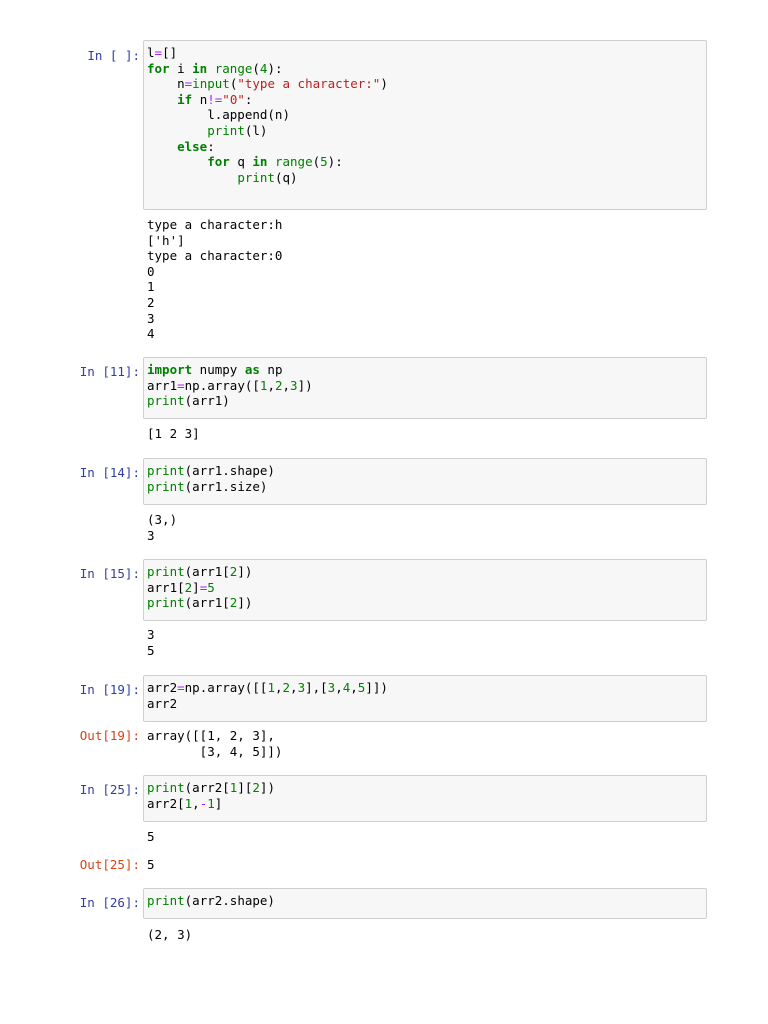 This screenshot has width=768, height=1024. What do you see at coordinates (218, 369) in the screenshot?
I see `code-token: numpy` at bounding box center [218, 369].